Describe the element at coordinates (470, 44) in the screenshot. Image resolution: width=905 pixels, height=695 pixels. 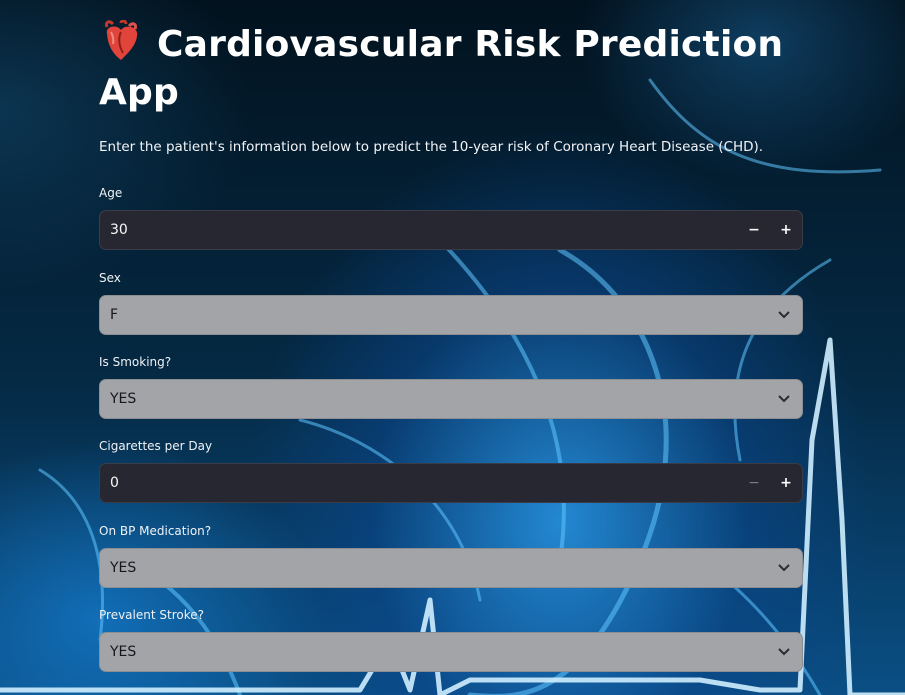
I see `title-text-line1: Cardiovascular Risk Prediction` at that location.